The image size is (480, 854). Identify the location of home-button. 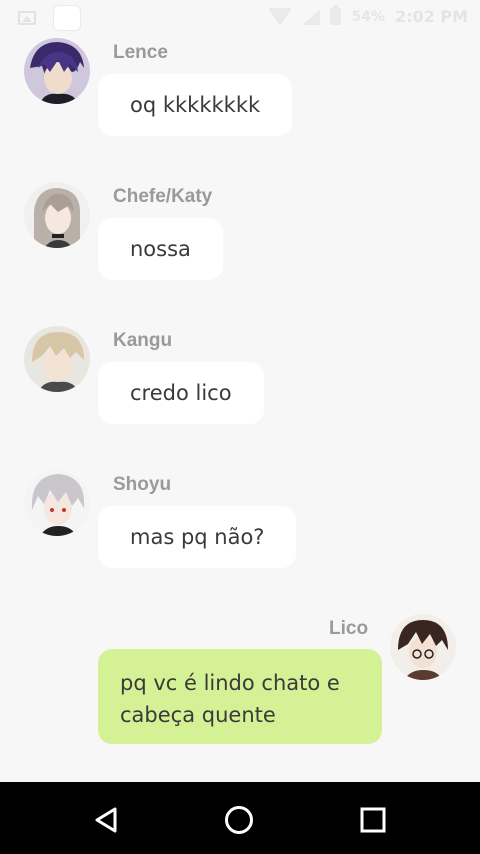
(239, 820).